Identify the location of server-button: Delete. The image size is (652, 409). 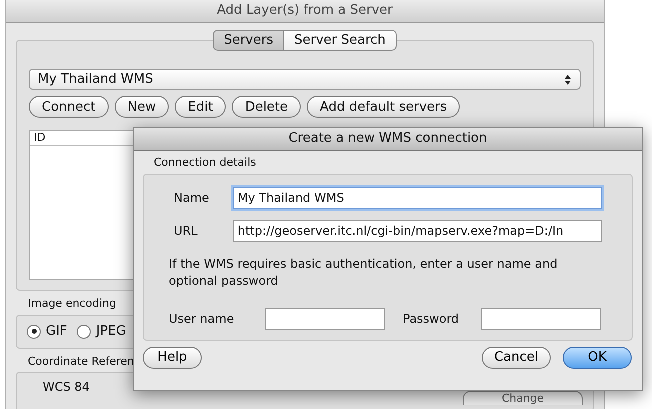
(267, 107).